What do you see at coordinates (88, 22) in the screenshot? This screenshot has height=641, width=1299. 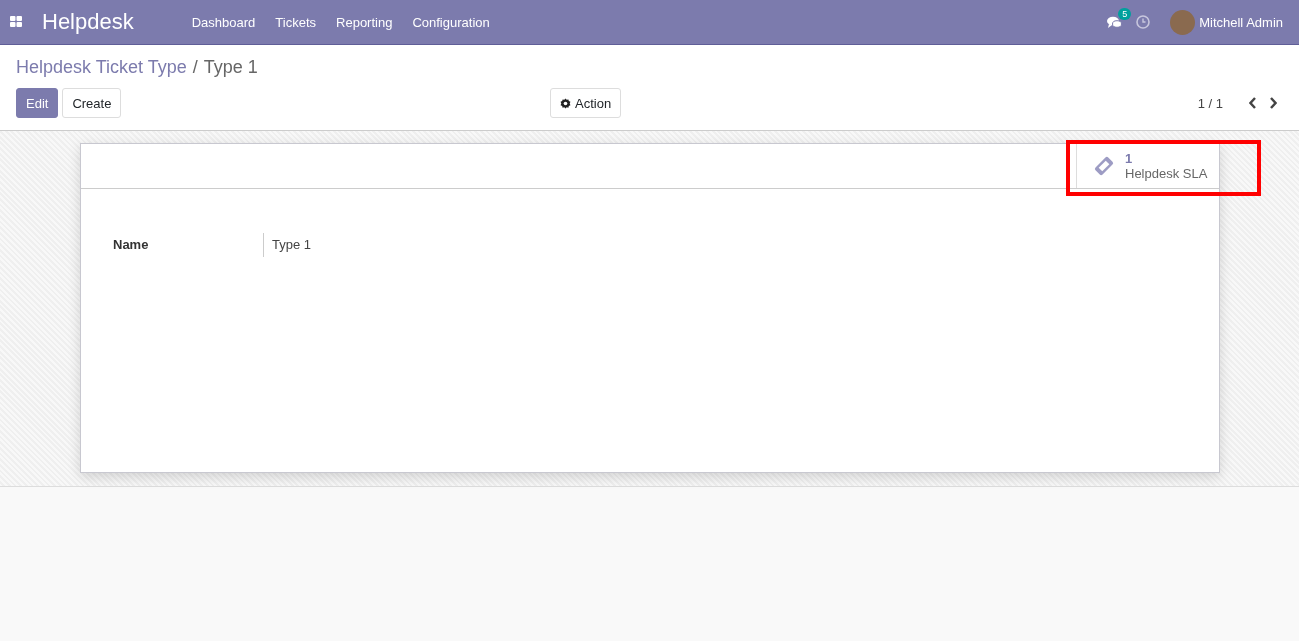 I see `app-title: Helpdesk` at bounding box center [88, 22].